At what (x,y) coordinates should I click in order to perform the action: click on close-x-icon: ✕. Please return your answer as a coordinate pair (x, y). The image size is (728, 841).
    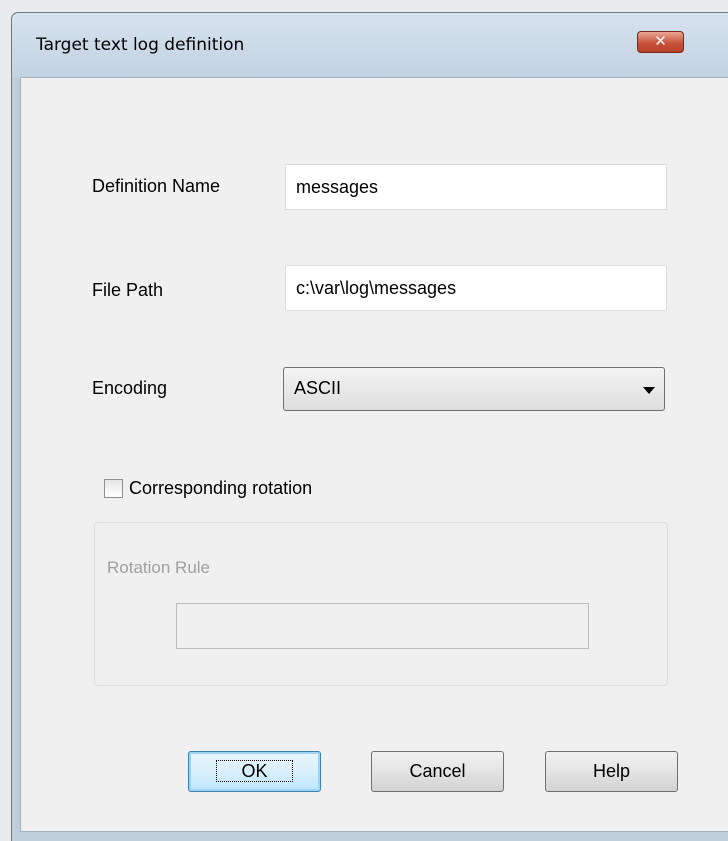
    Looking at the image, I should click on (660, 41).